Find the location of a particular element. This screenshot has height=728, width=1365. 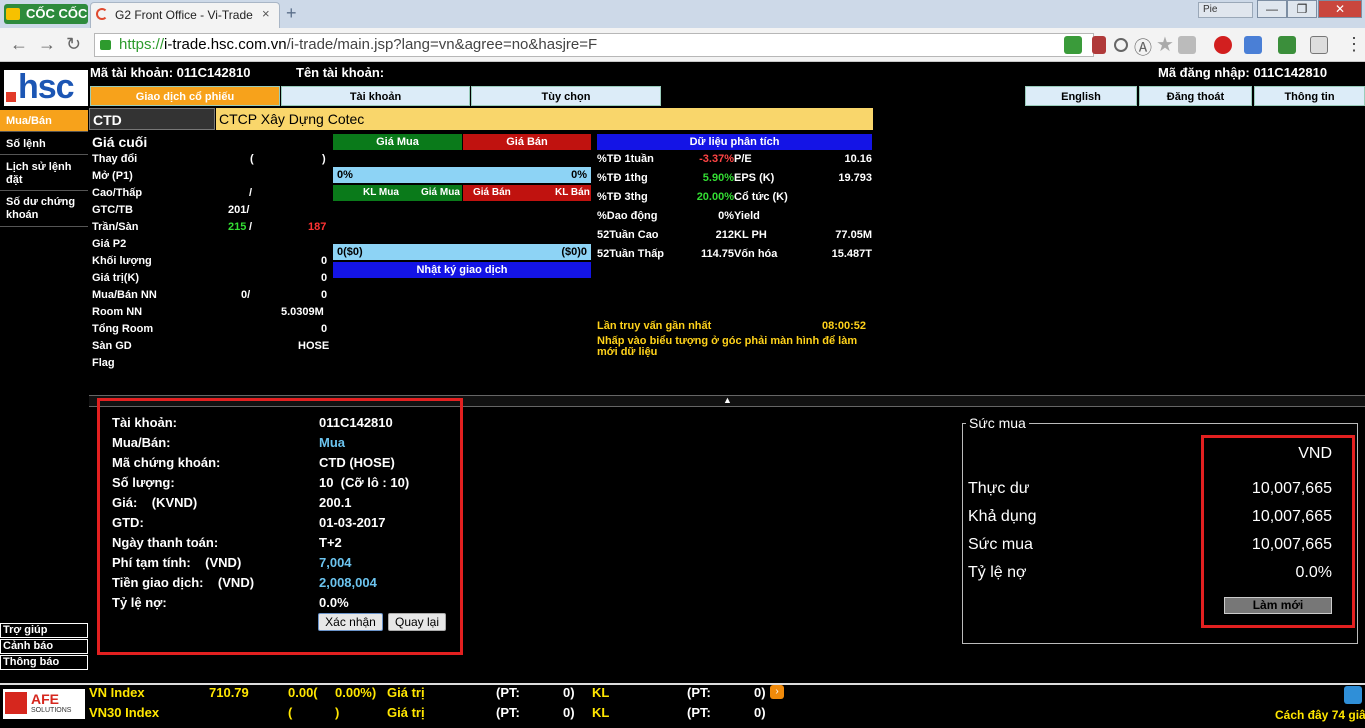

symbol-input: CTD is located at coordinates (152, 119).